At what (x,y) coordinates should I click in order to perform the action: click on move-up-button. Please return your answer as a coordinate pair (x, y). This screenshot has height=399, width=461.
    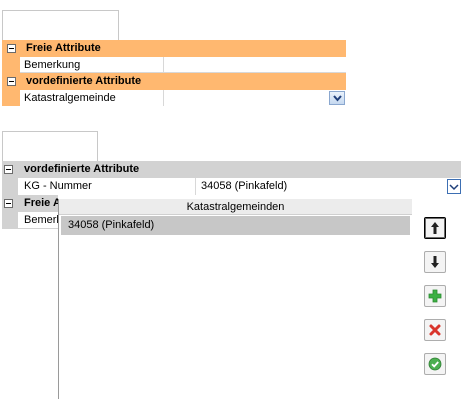
    Looking at the image, I should click on (435, 228).